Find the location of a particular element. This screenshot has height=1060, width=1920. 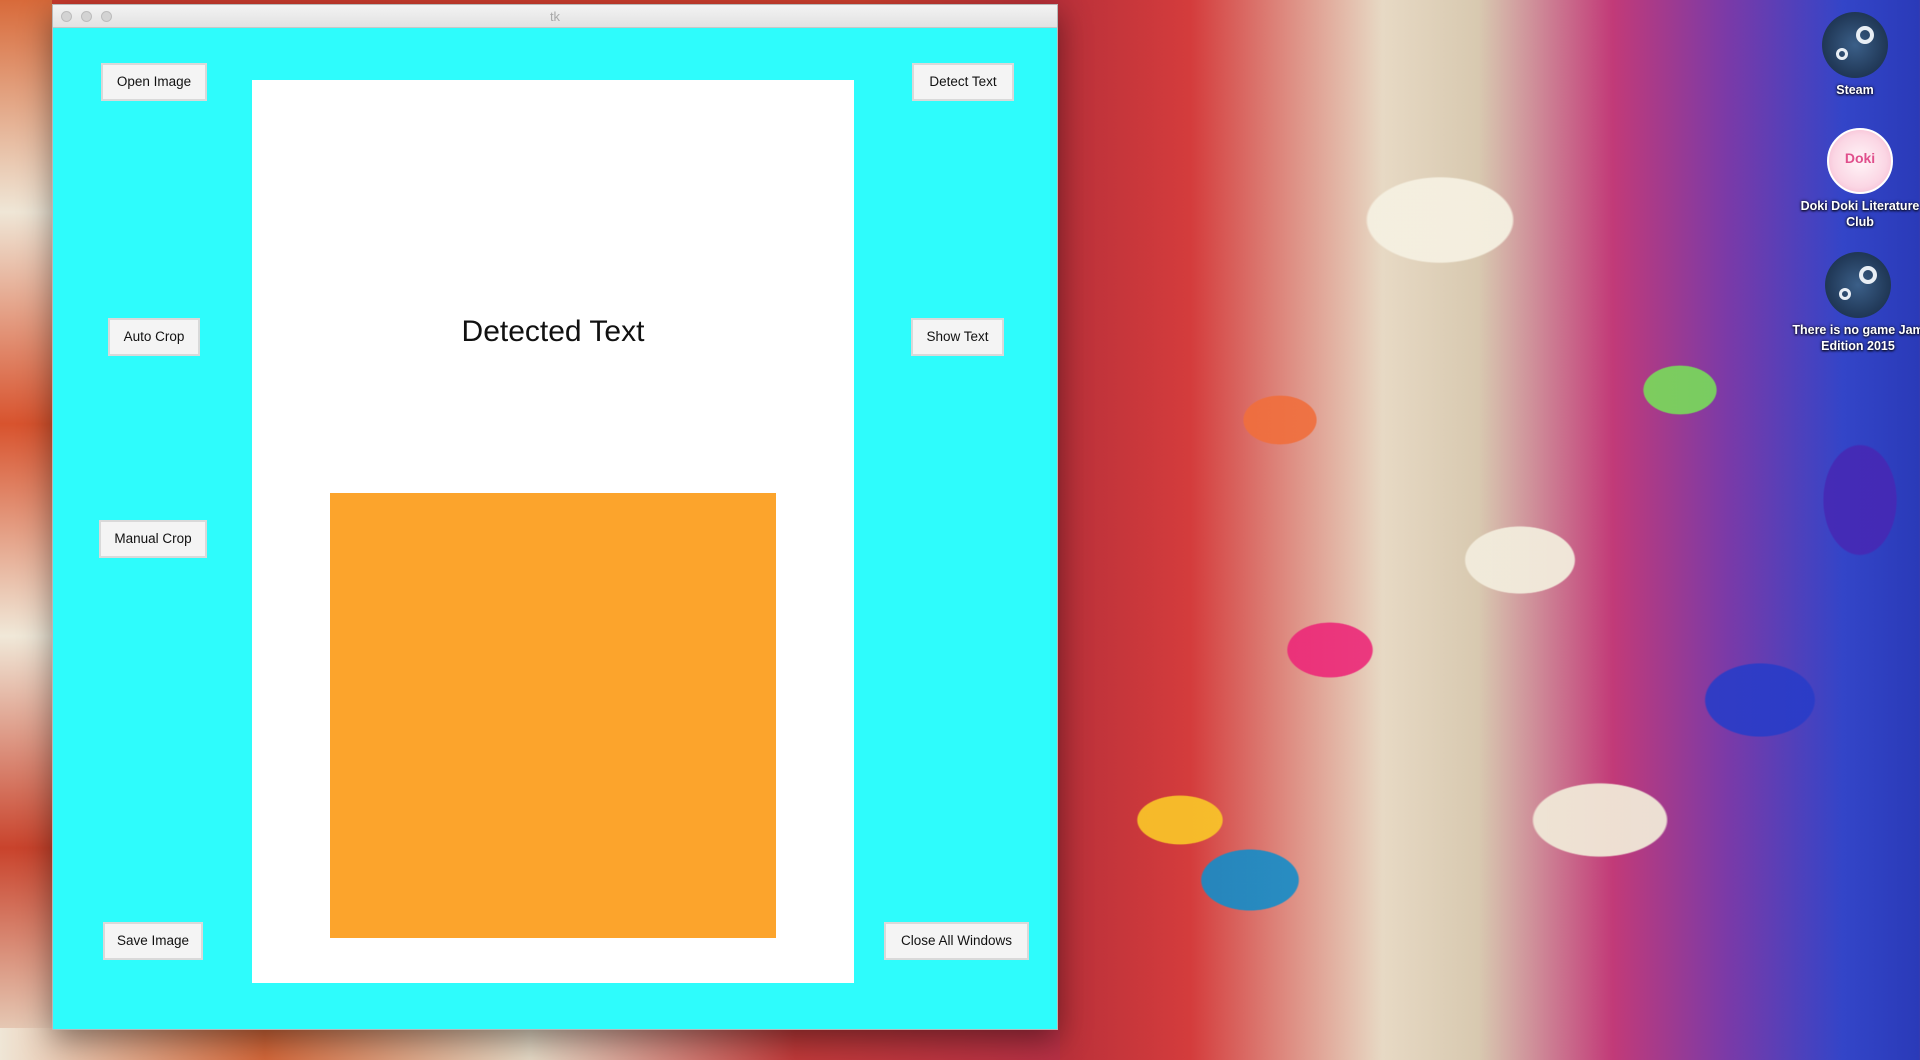

manual-crop-button: Manual Crop is located at coordinates (153, 539).